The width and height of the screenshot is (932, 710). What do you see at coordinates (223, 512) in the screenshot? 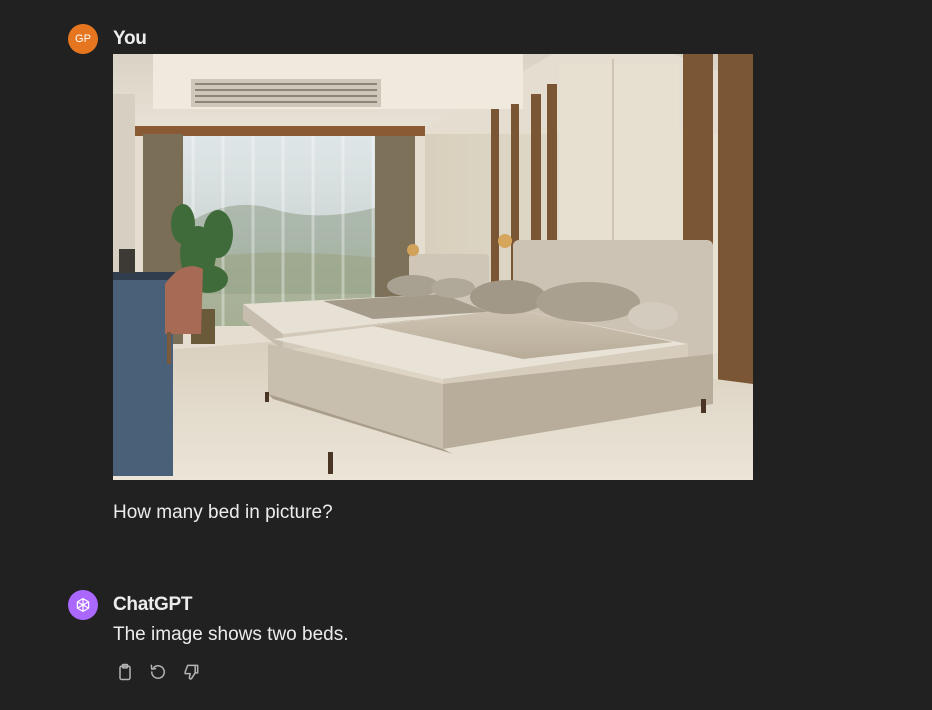
I see `user-message-text: How many bed in picture?` at bounding box center [223, 512].